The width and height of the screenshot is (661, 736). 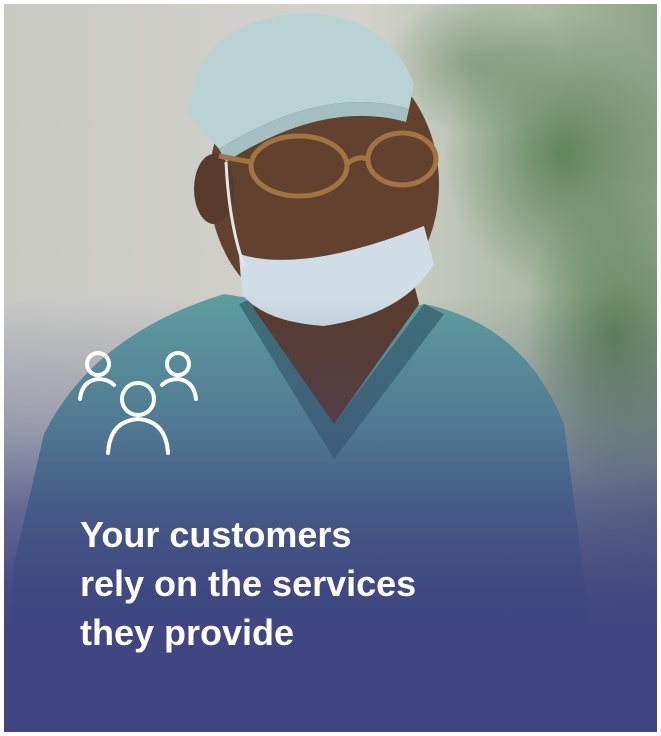 What do you see at coordinates (138, 403) in the screenshot?
I see `people-group-icon` at bounding box center [138, 403].